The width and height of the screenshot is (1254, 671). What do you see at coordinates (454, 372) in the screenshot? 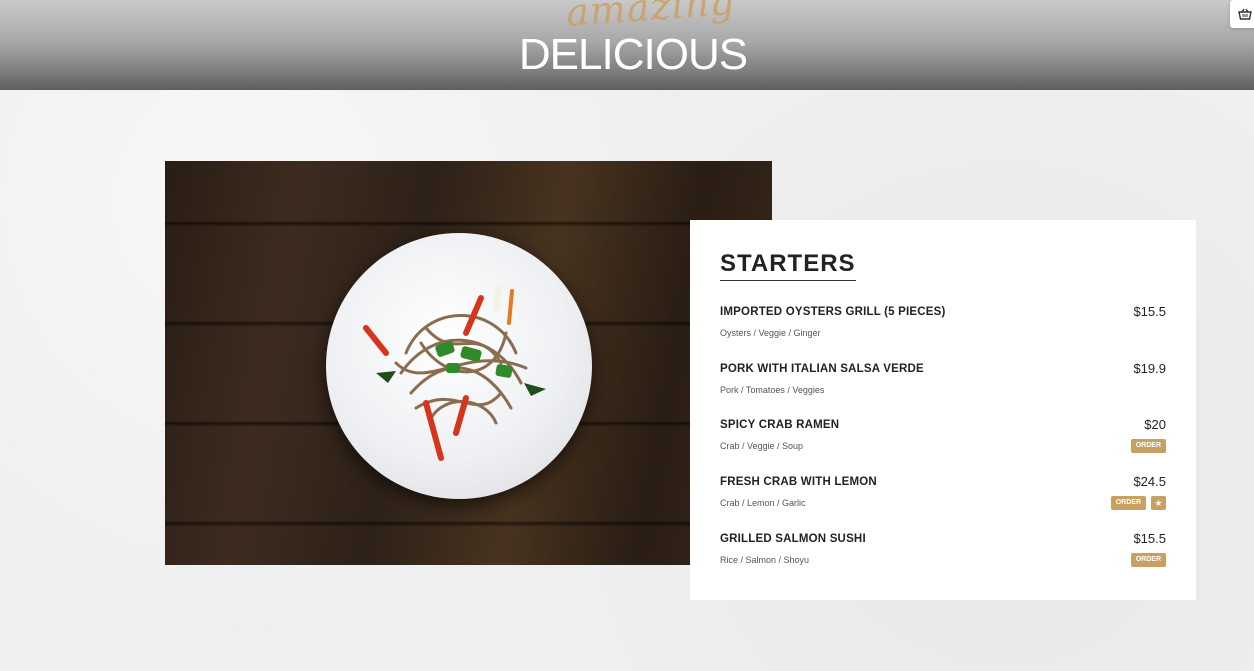
I see `noodle-dish-illustration` at bounding box center [454, 372].